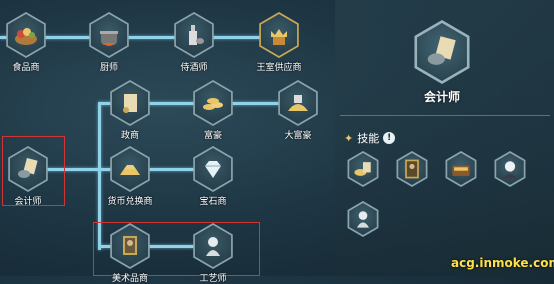 This screenshot has width=554, height=284. I want to click on node-label: 美术品商, so click(129, 279).